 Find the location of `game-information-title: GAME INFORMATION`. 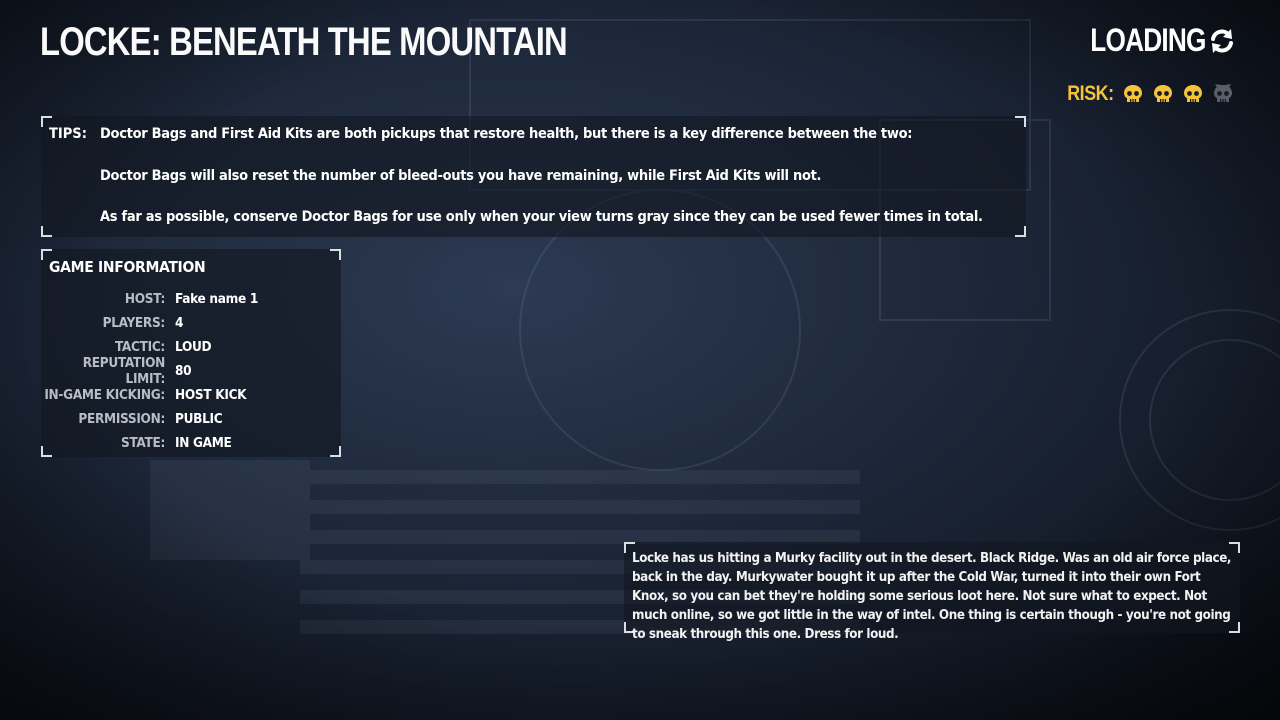

game-information-title: GAME INFORMATION is located at coordinates (127, 267).